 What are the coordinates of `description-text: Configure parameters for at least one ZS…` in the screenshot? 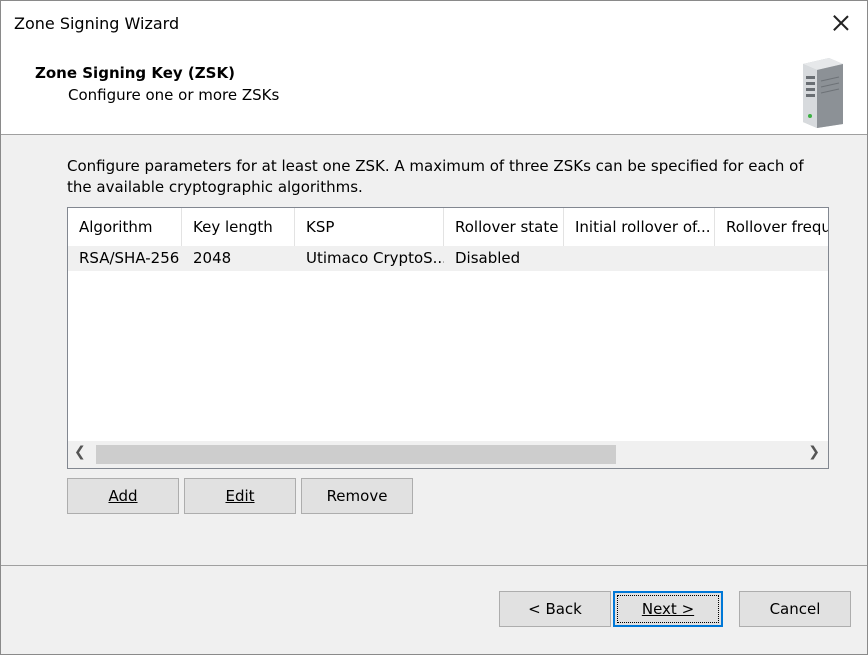 It's located at (435, 176).